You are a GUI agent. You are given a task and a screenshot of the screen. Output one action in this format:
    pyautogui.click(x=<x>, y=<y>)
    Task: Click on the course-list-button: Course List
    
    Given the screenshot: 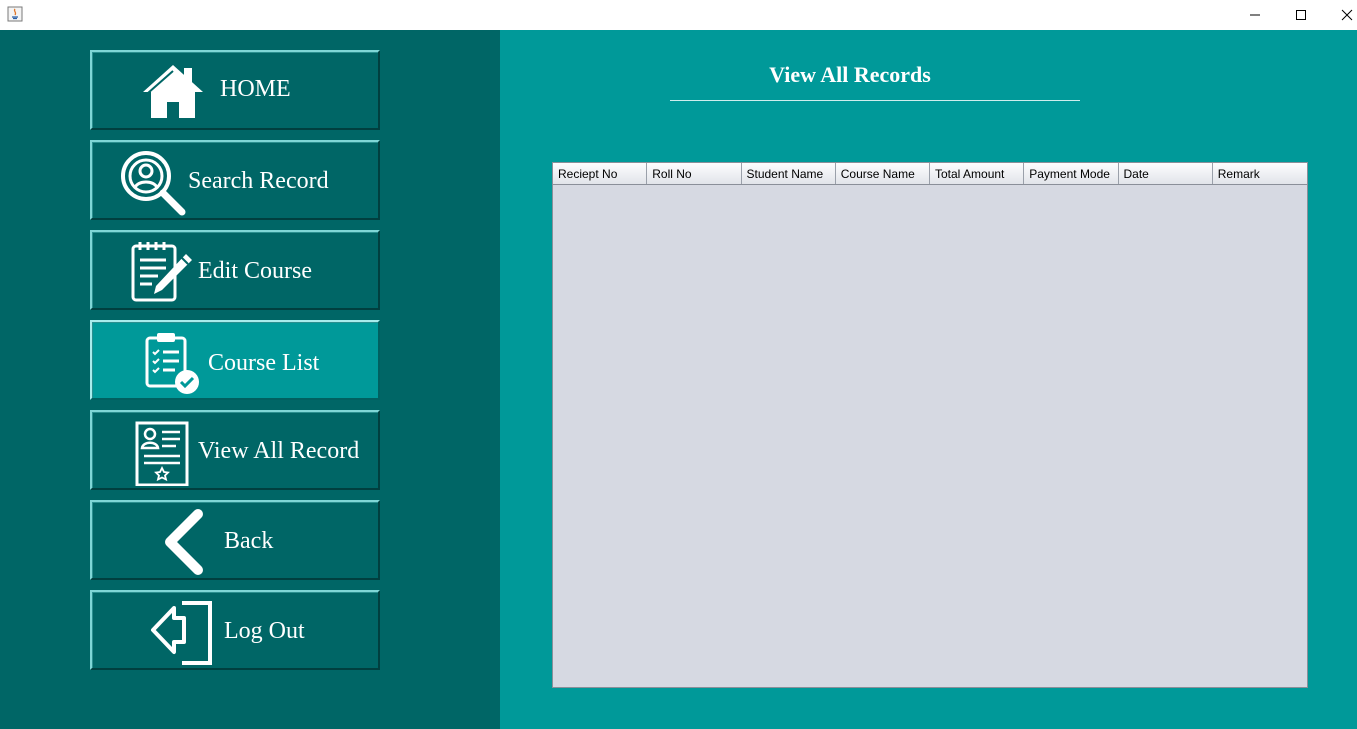 What is the action you would take?
    pyautogui.click(x=235, y=360)
    